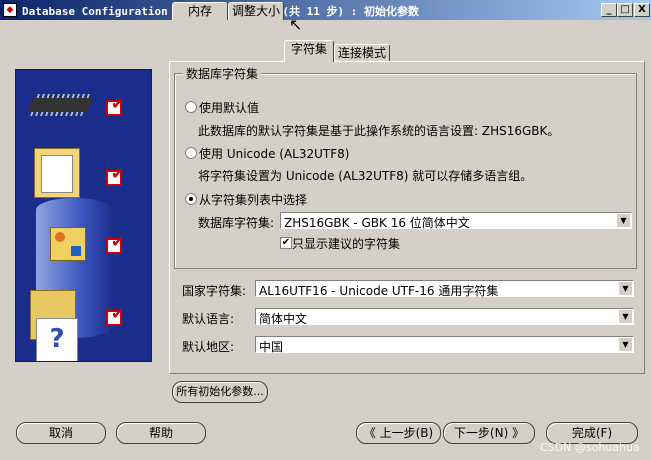 The image size is (651, 460). Describe the element at coordinates (61, 433) in the screenshot. I see `cancel-button: 取消` at that location.